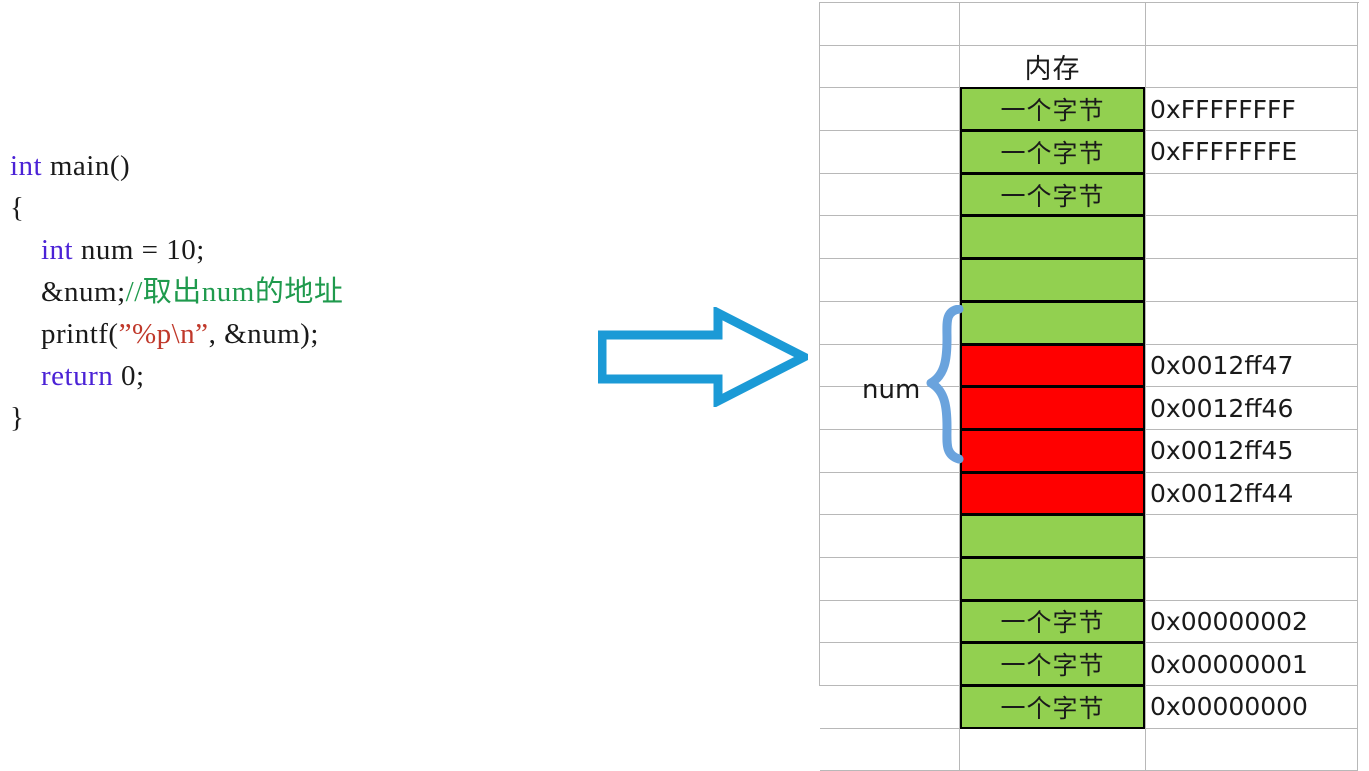 The image size is (1369, 771). I want to click on code-token: main(), so click(86, 166).